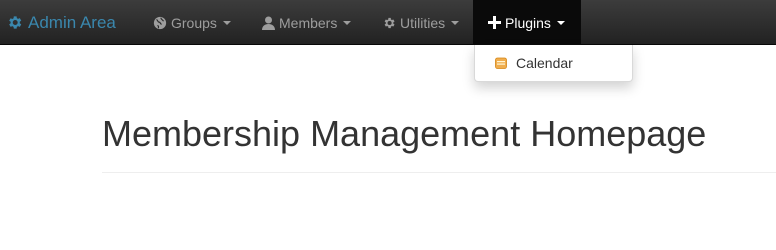 The height and width of the screenshot is (250, 776). I want to click on plugins-dropdown-menu: Calendar, so click(553, 63).